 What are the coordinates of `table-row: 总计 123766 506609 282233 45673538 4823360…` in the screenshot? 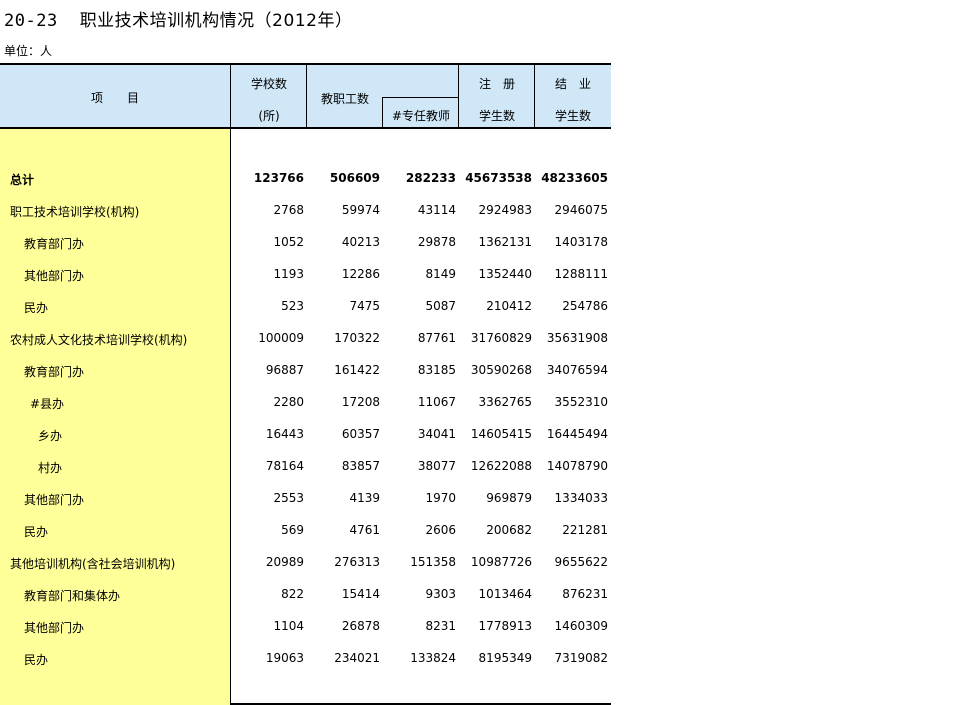 It's located at (305, 179).